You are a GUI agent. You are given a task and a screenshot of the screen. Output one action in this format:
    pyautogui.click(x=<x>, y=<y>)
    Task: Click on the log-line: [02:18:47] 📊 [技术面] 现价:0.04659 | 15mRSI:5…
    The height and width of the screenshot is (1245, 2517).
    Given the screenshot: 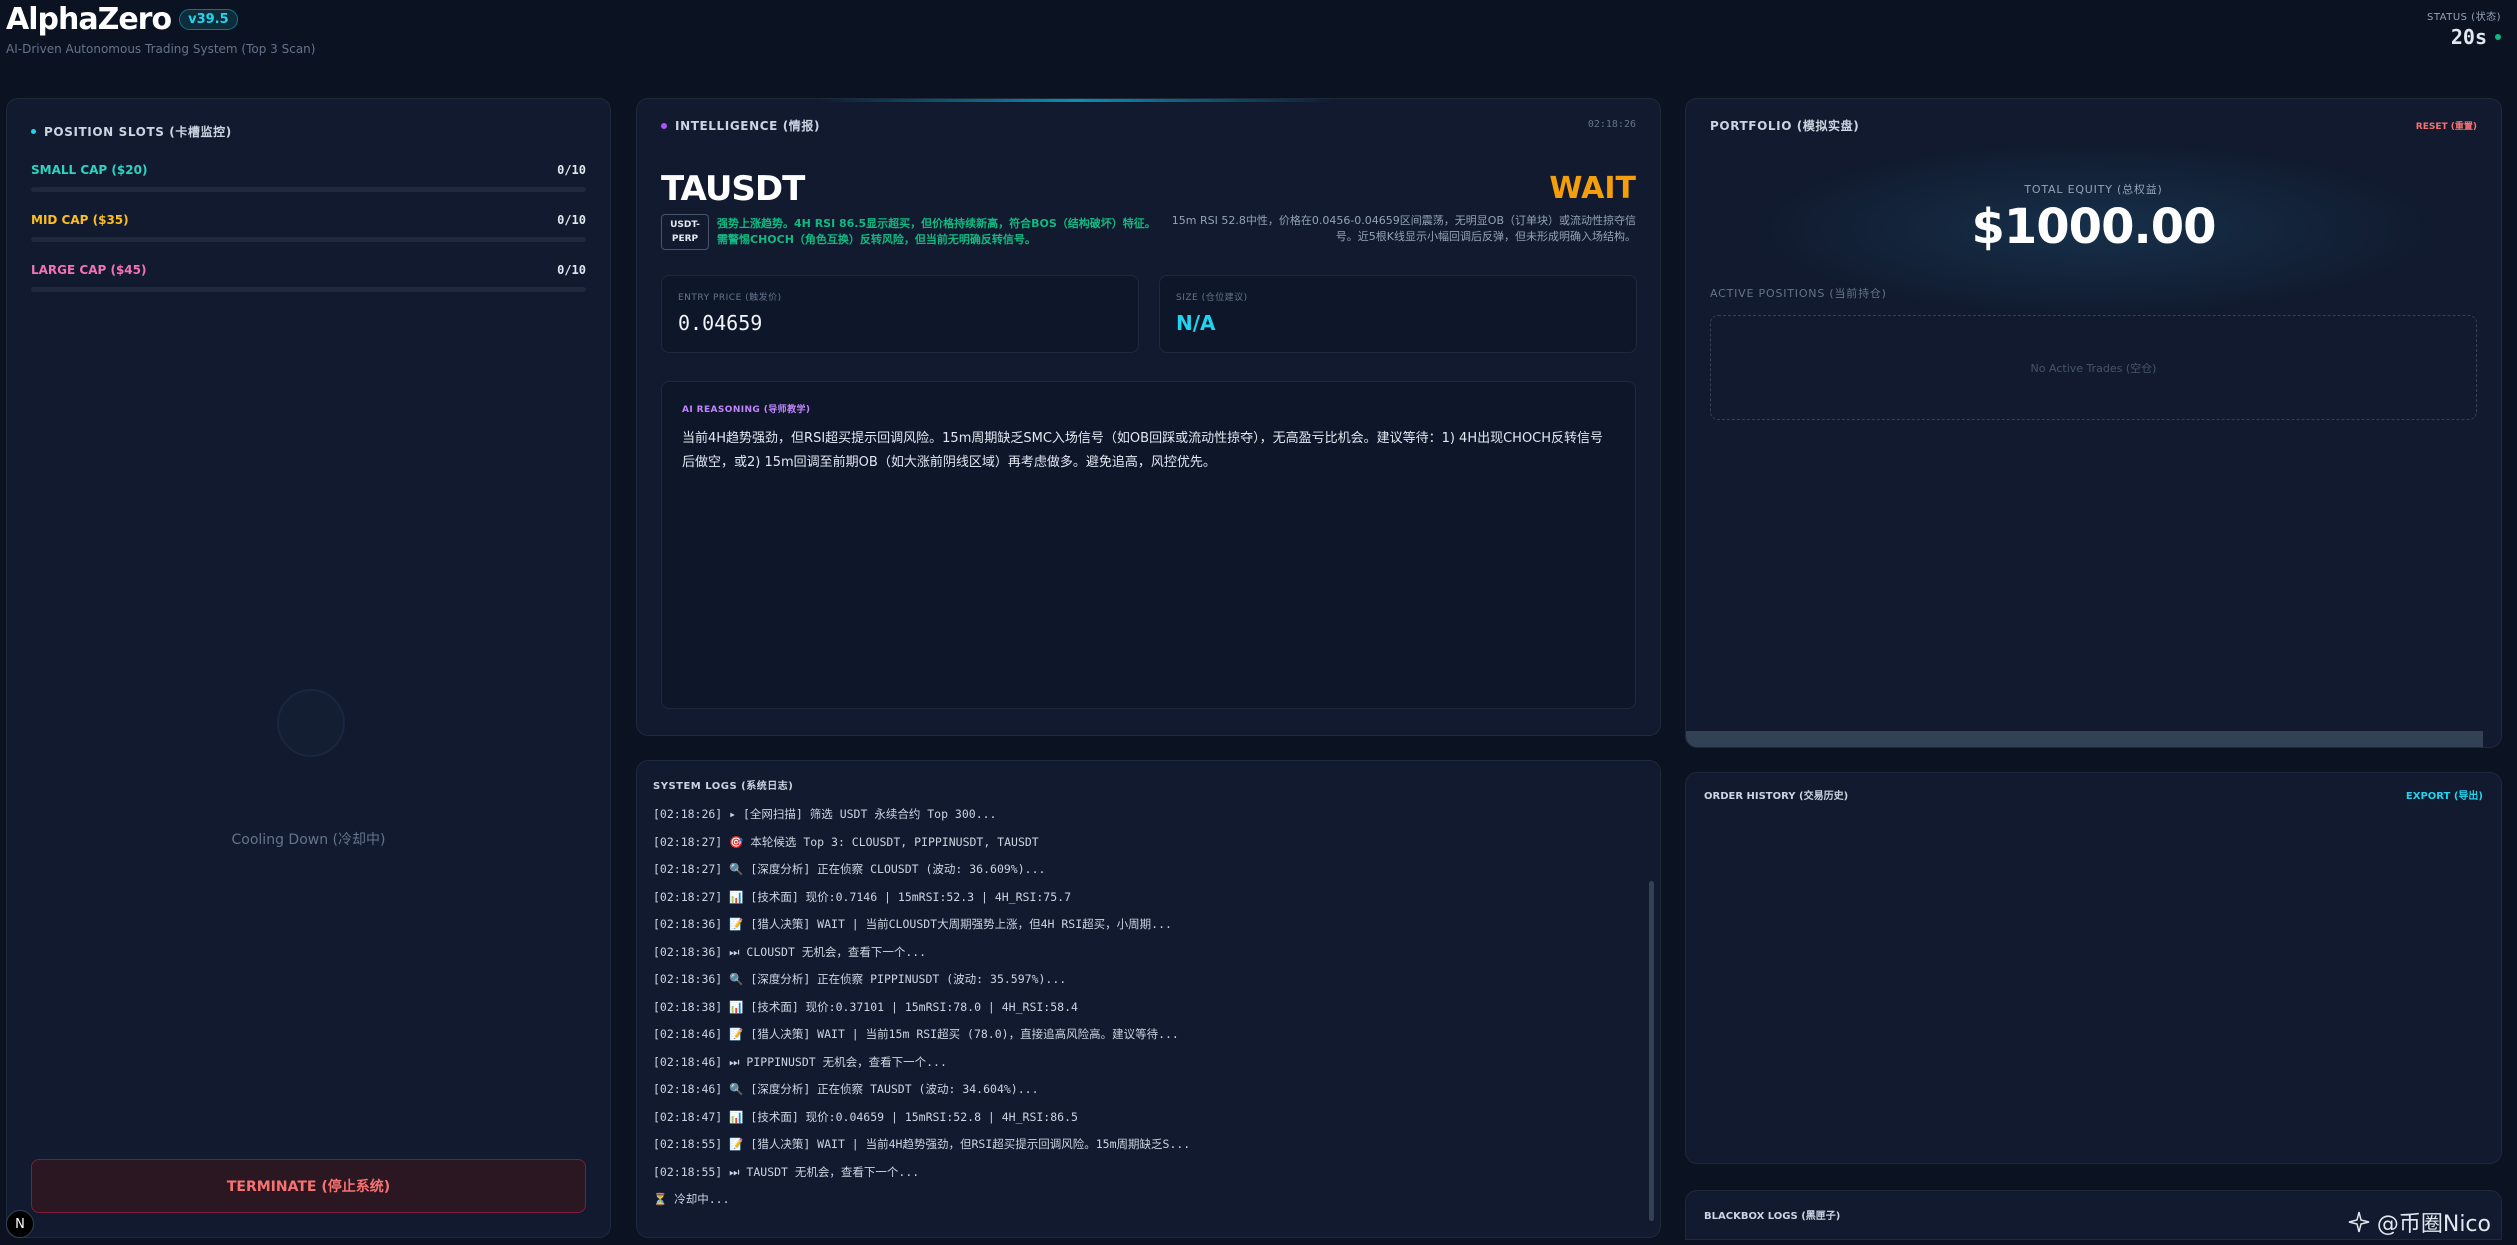 What is the action you would take?
    pyautogui.click(x=865, y=1116)
    